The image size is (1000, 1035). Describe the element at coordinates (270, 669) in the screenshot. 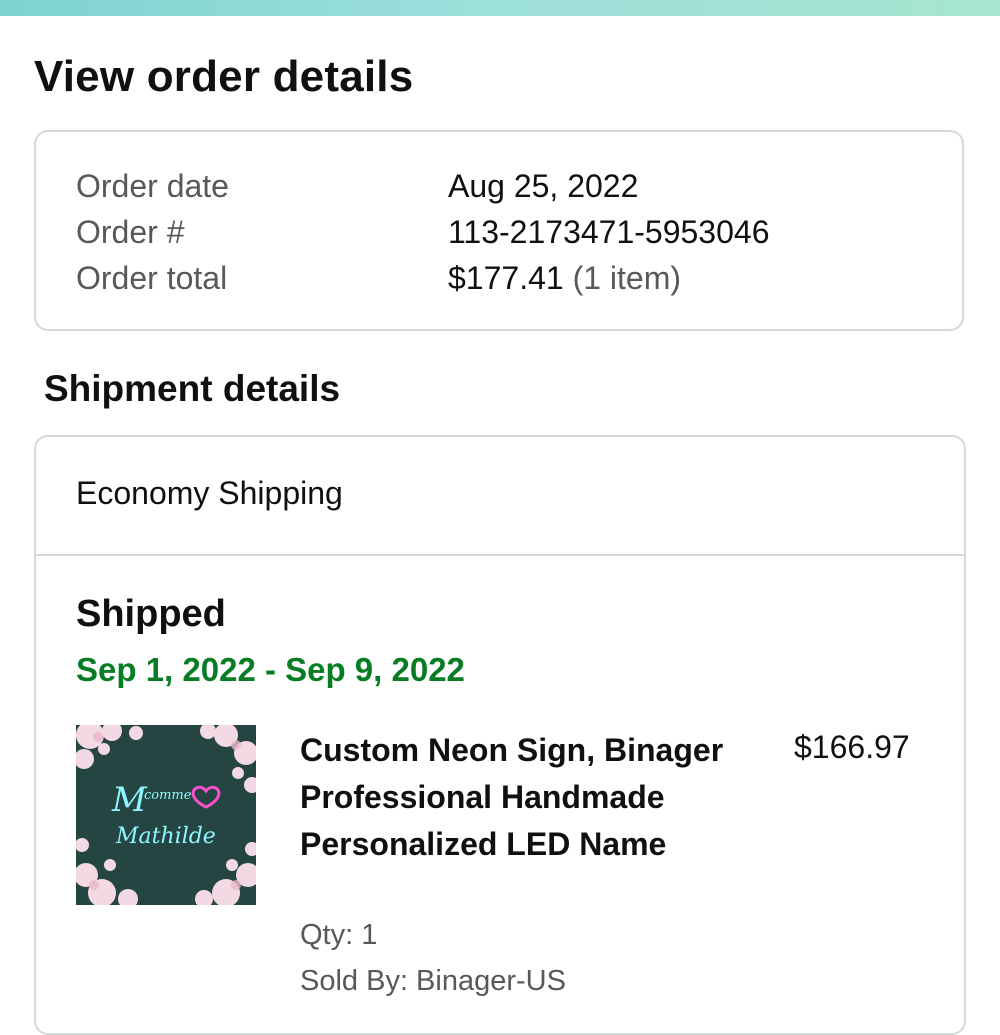

I see `delivery-date-range: Sep 1, 2022 - Sep 9, 2022` at that location.